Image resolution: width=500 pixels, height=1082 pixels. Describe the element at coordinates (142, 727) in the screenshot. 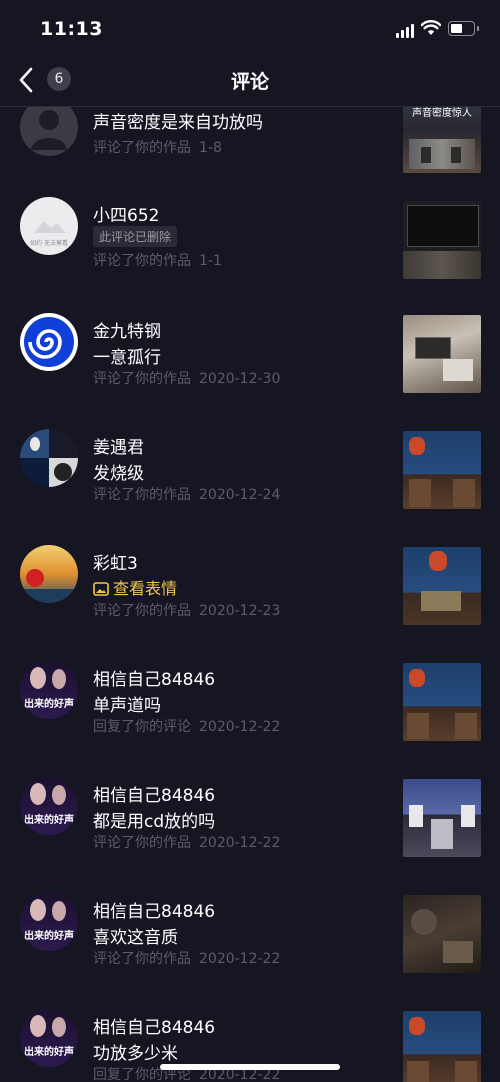

I see `action-text: 回复了你的评论` at that location.